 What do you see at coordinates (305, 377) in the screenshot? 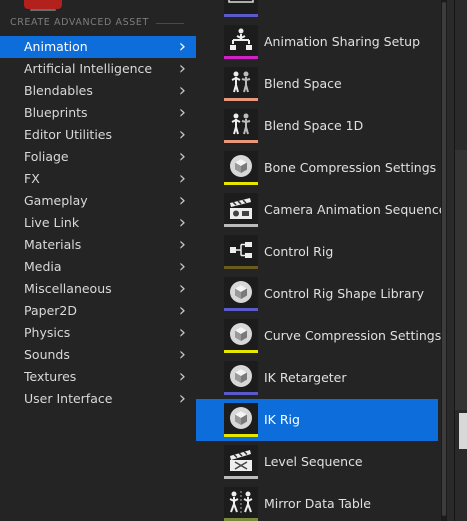
I see `asset-label: IK Retargeter` at bounding box center [305, 377].